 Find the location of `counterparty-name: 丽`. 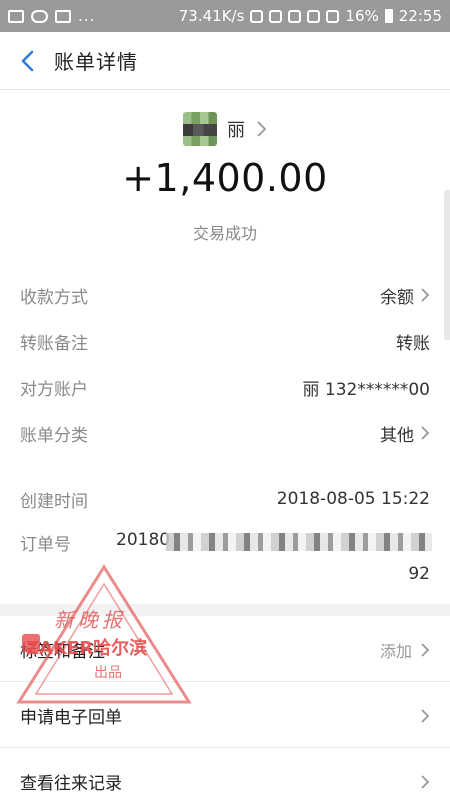

counterparty-name: 丽 is located at coordinates (236, 130).